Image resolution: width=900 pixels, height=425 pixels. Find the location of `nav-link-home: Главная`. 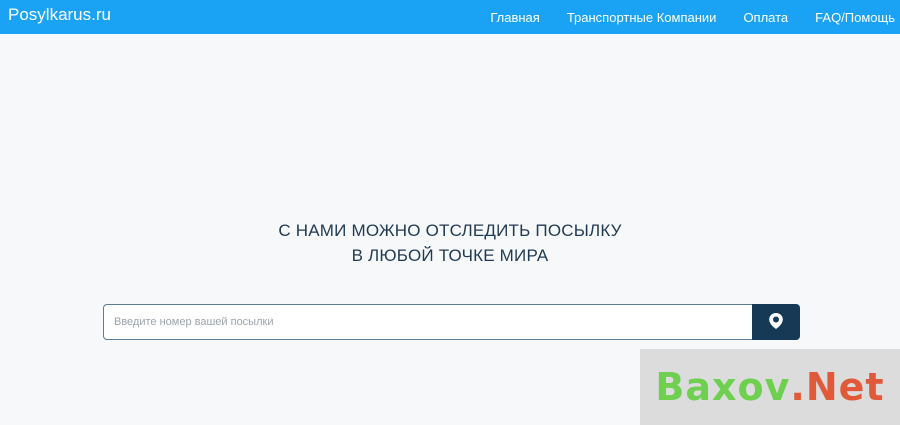

nav-link-home: Главная is located at coordinates (514, 17).